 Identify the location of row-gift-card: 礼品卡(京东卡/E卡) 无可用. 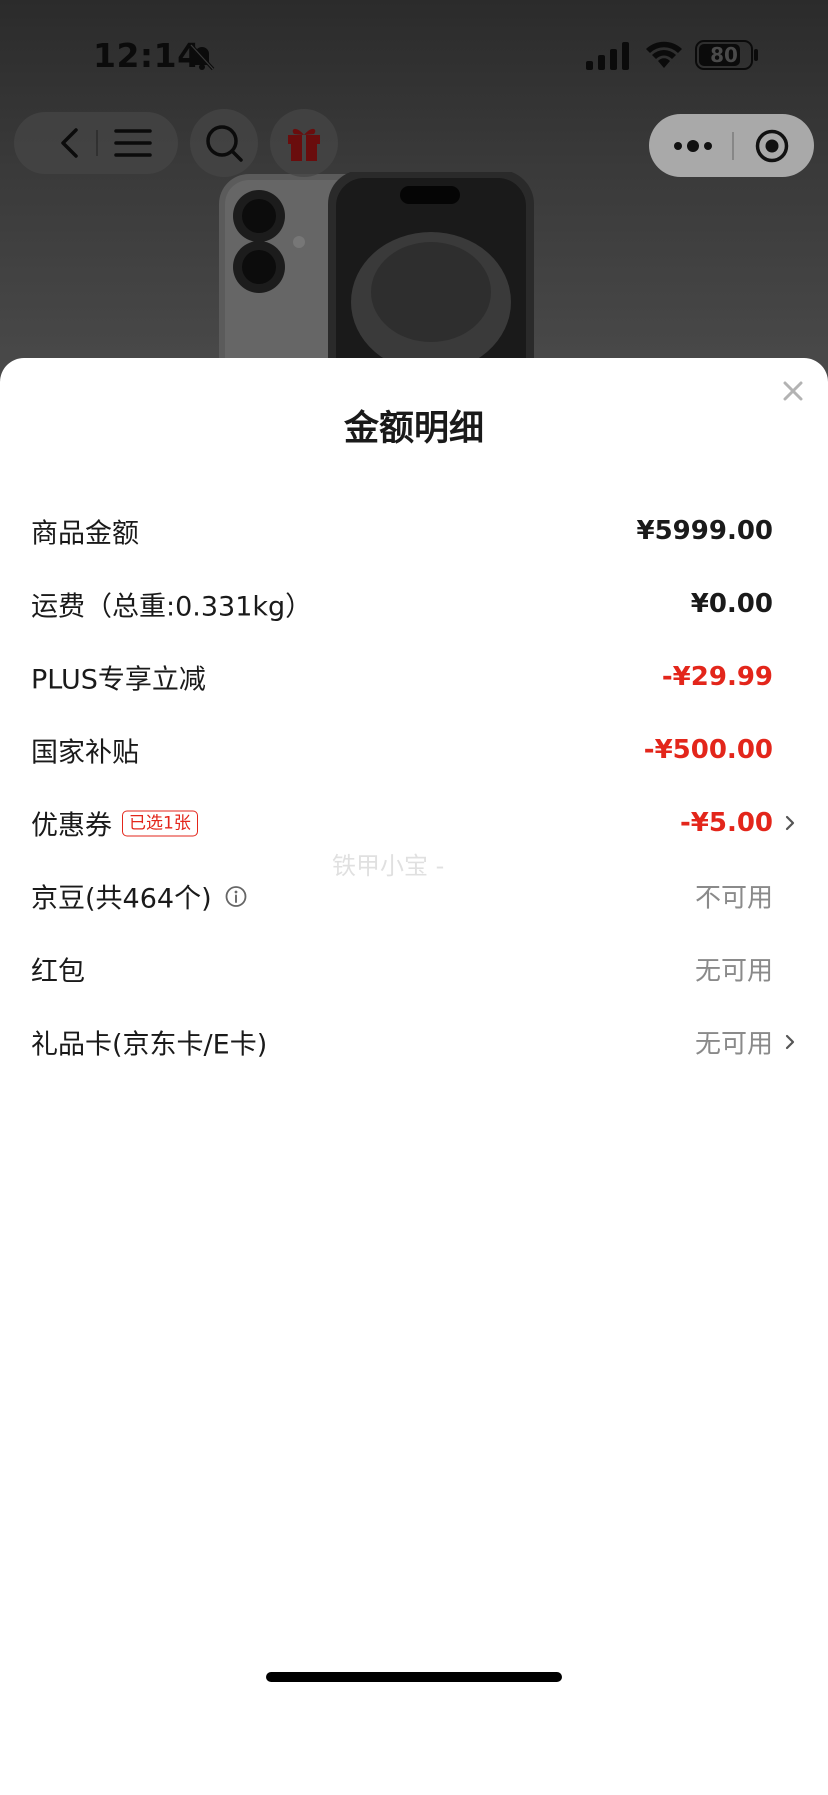
(414, 1042).